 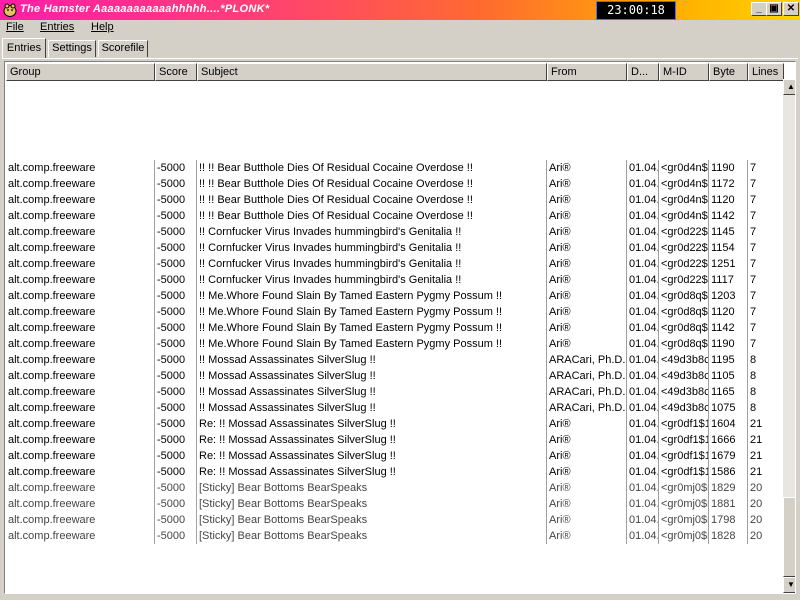 What do you see at coordinates (791, 9) in the screenshot?
I see `close-button: ✕` at bounding box center [791, 9].